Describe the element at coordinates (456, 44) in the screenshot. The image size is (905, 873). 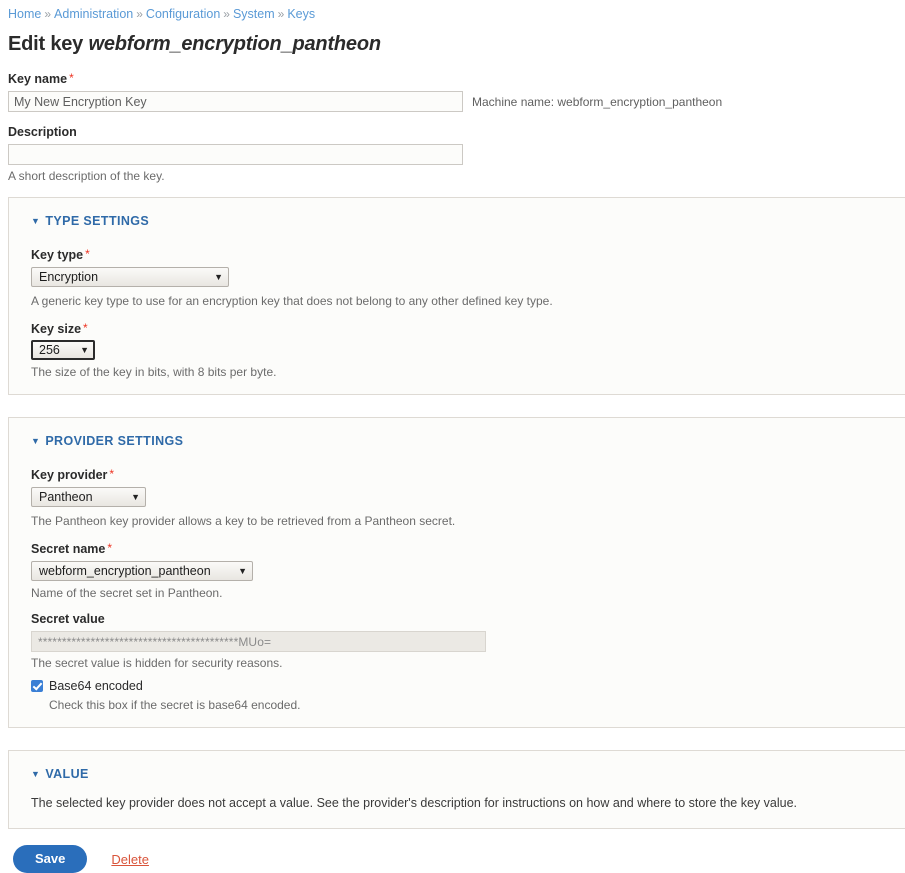
I see `page-title: Edit key webform_encryption_pantheon` at that location.